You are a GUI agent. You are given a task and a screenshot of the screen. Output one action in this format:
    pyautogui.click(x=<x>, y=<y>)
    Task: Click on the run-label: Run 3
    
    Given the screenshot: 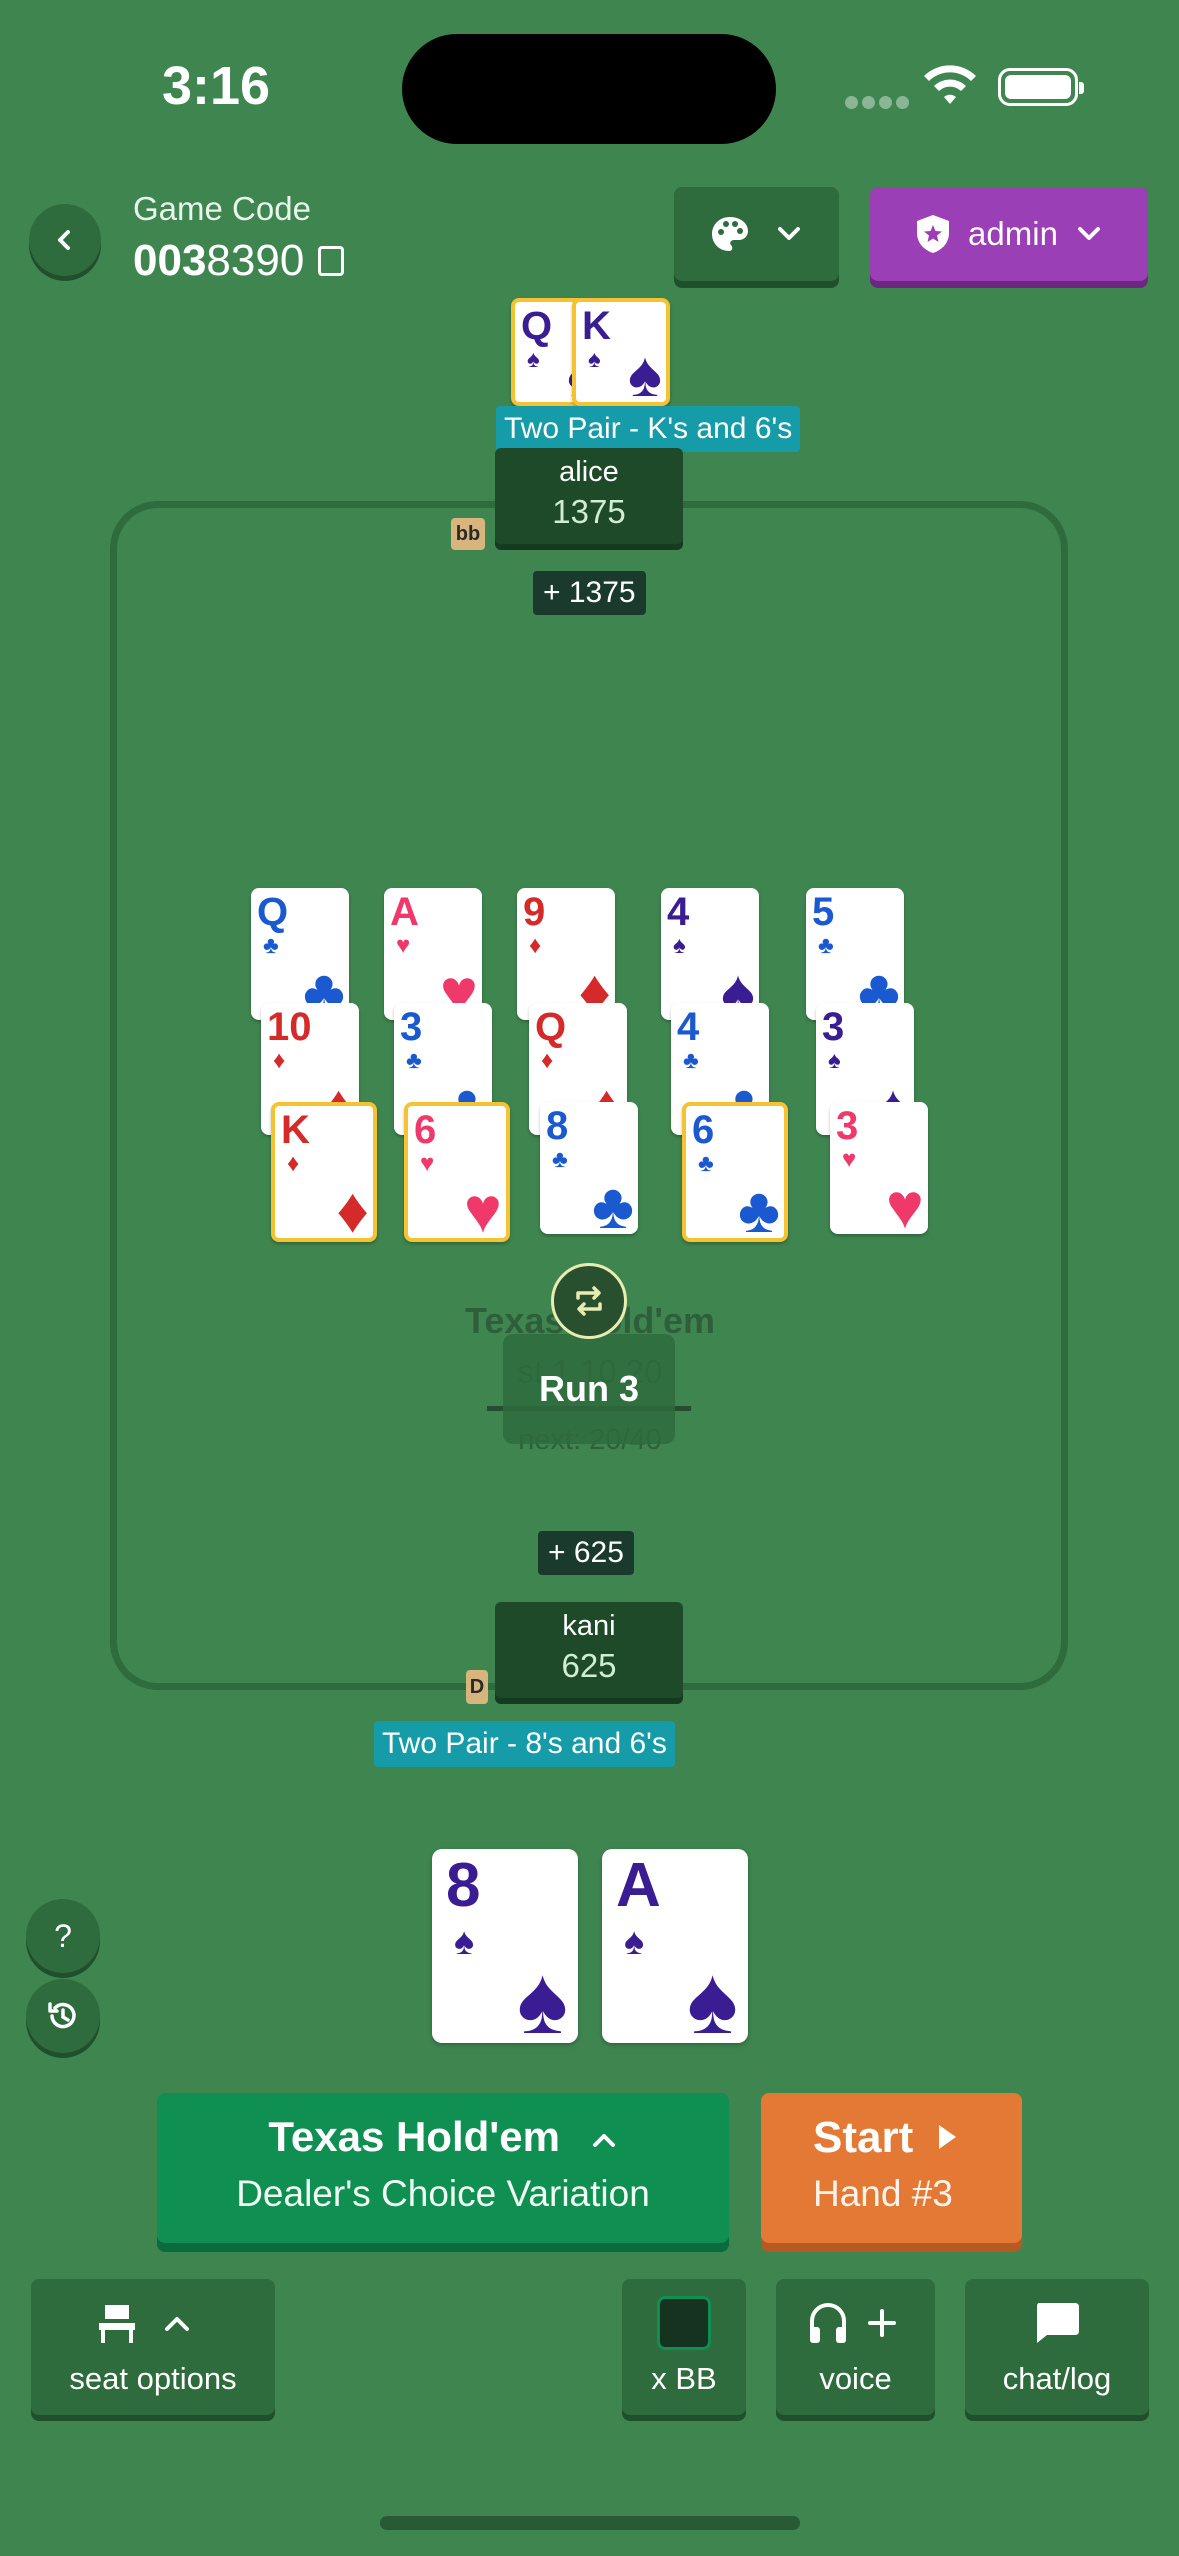 What is the action you would take?
    pyautogui.click(x=589, y=1389)
    